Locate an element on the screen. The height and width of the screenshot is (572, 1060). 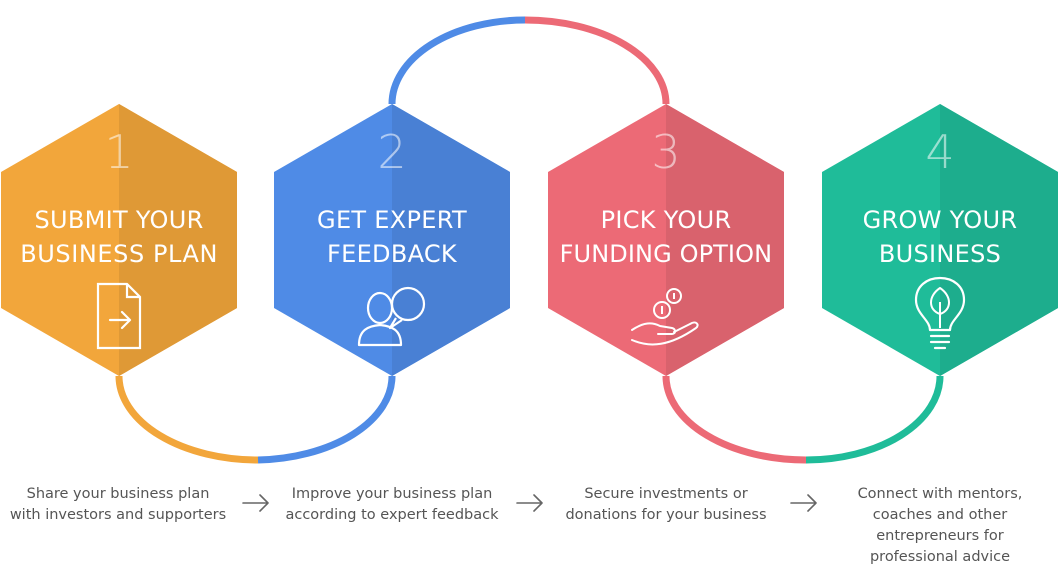
description-line: entrepreneurs for is located at coordinates (940, 536).